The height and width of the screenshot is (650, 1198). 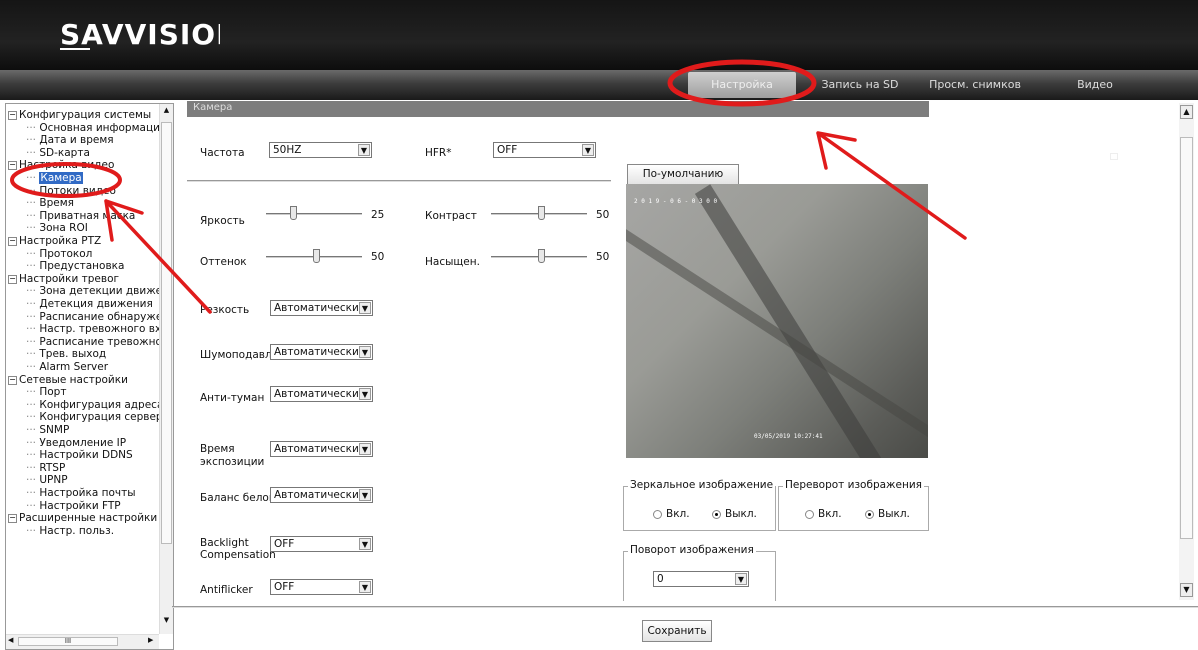 I want to click on tree-group: − Сетевые настройки, so click(x=67, y=380).